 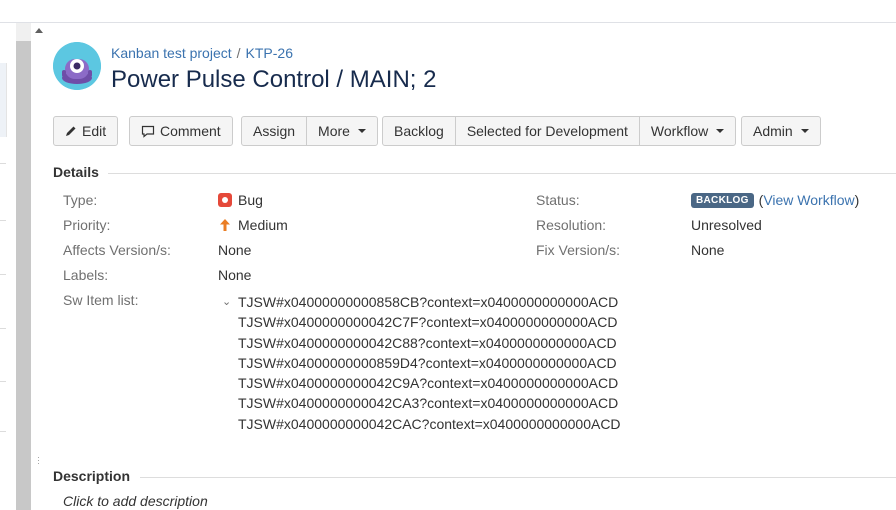 I want to click on assign-button-label: Assign, so click(x=274, y=131).